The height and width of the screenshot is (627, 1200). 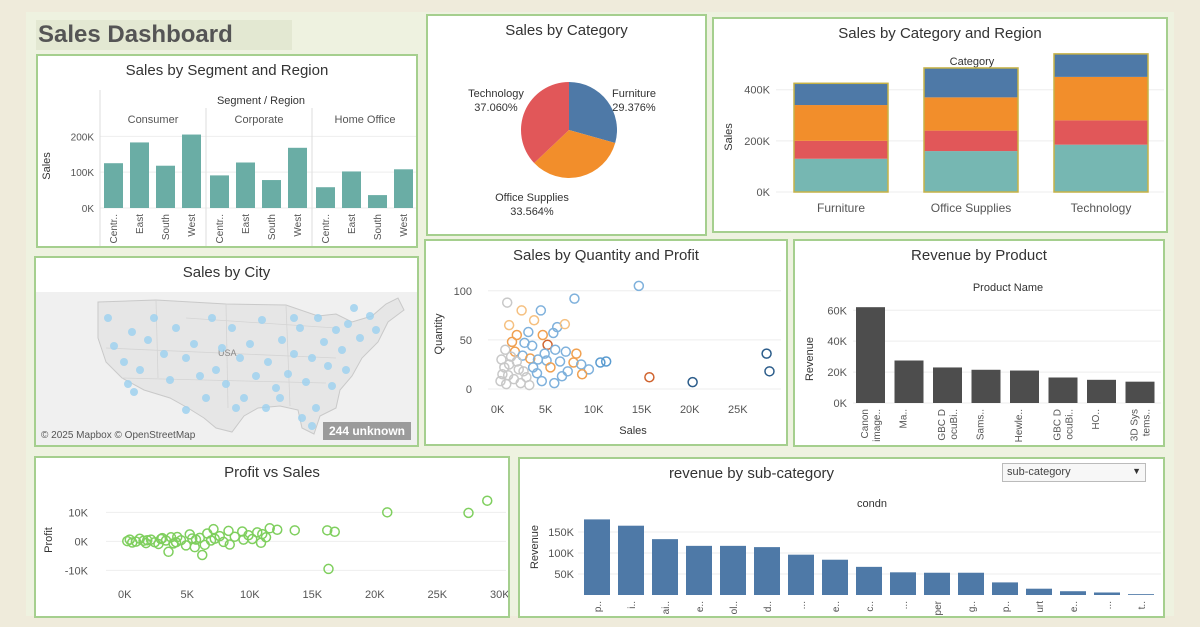 What do you see at coordinates (938, 607) in the screenshot?
I see `subcat-xtick: per` at bounding box center [938, 607].